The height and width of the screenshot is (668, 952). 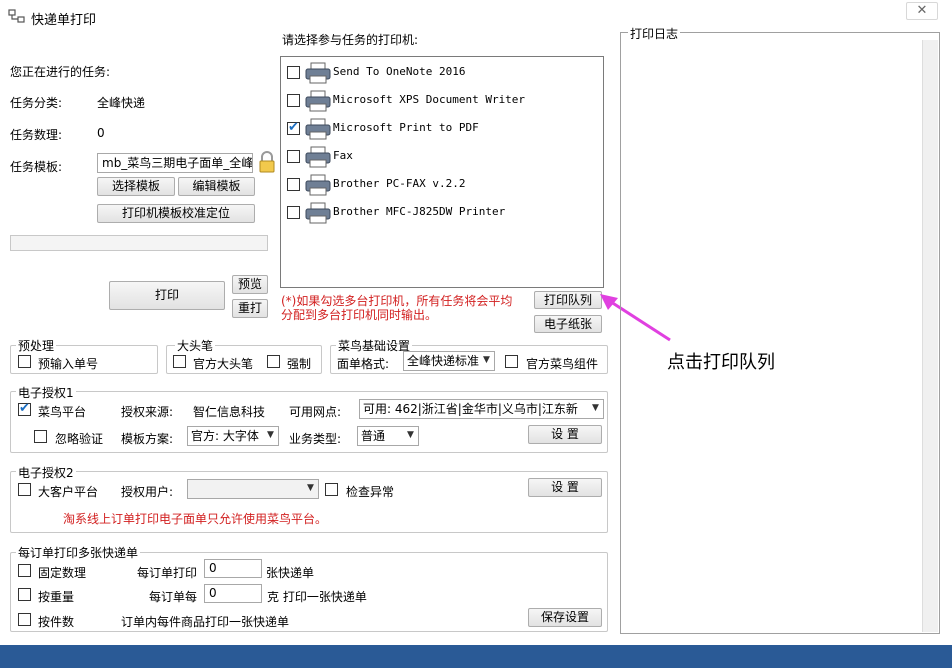 What do you see at coordinates (79, 439) in the screenshot?
I see `ignore-verify-label: 忽略验证` at bounding box center [79, 439].